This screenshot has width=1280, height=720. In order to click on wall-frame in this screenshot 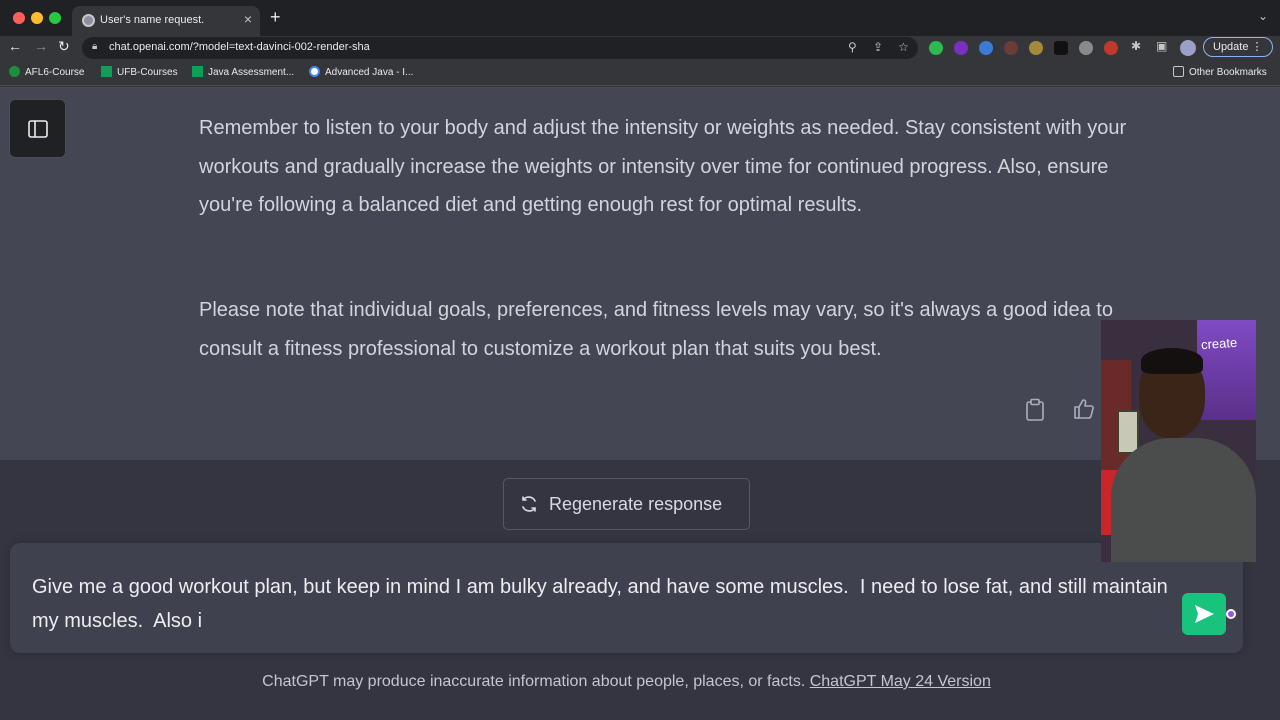, I will do `click(1128, 432)`.